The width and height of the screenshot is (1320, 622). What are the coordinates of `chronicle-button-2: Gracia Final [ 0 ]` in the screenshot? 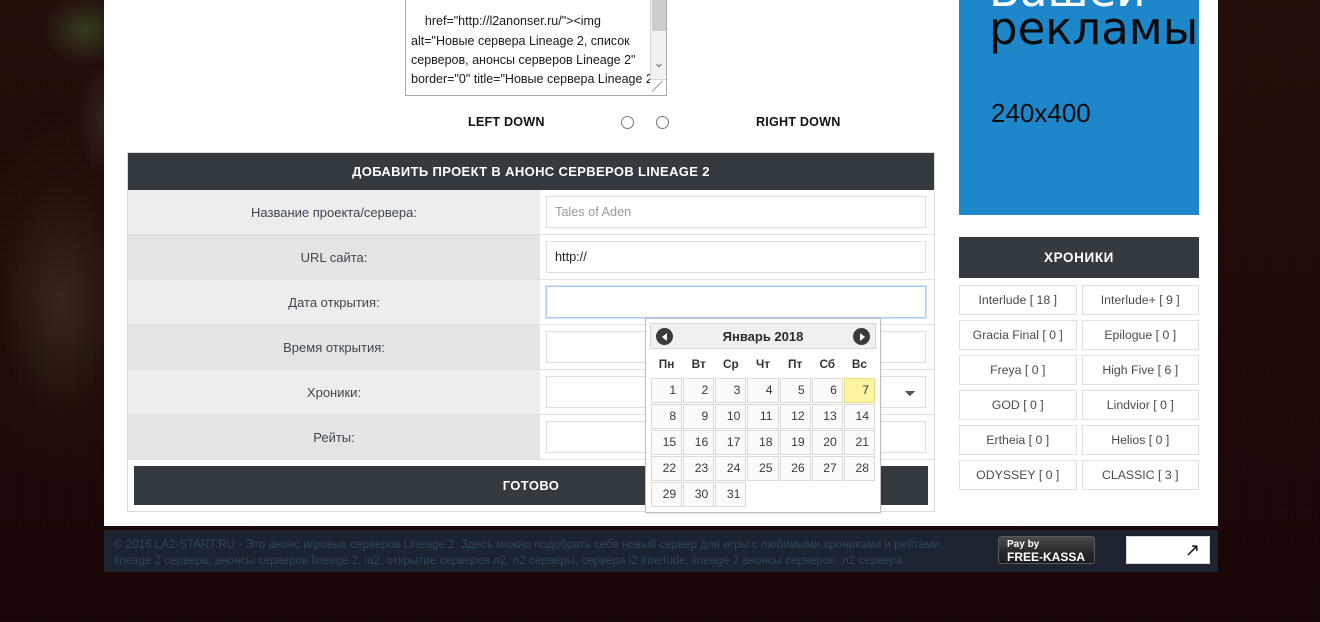 It's located at (1018, 335).